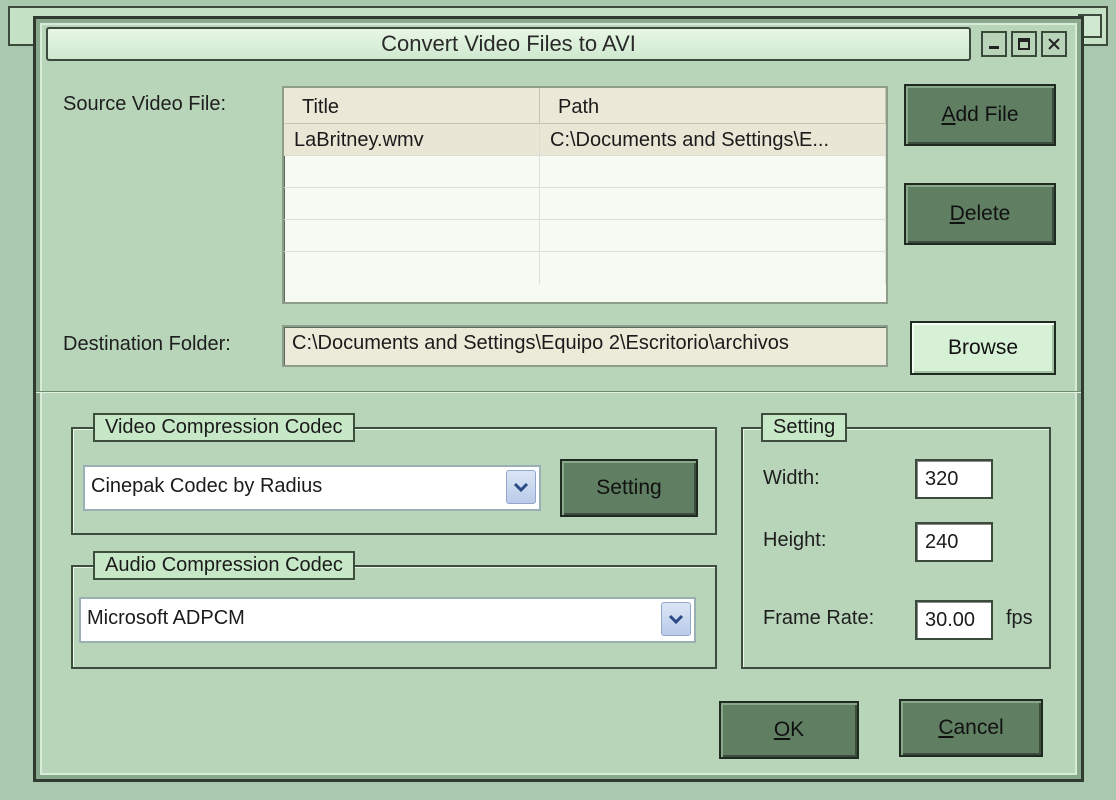  I want to click on dialog-title: Convert Video Files to AVI, so click(508, 44).